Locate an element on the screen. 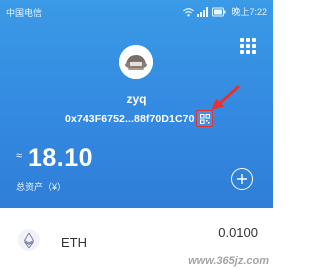  asset-amount: 0.0100 is located at coordinates (238, 232).